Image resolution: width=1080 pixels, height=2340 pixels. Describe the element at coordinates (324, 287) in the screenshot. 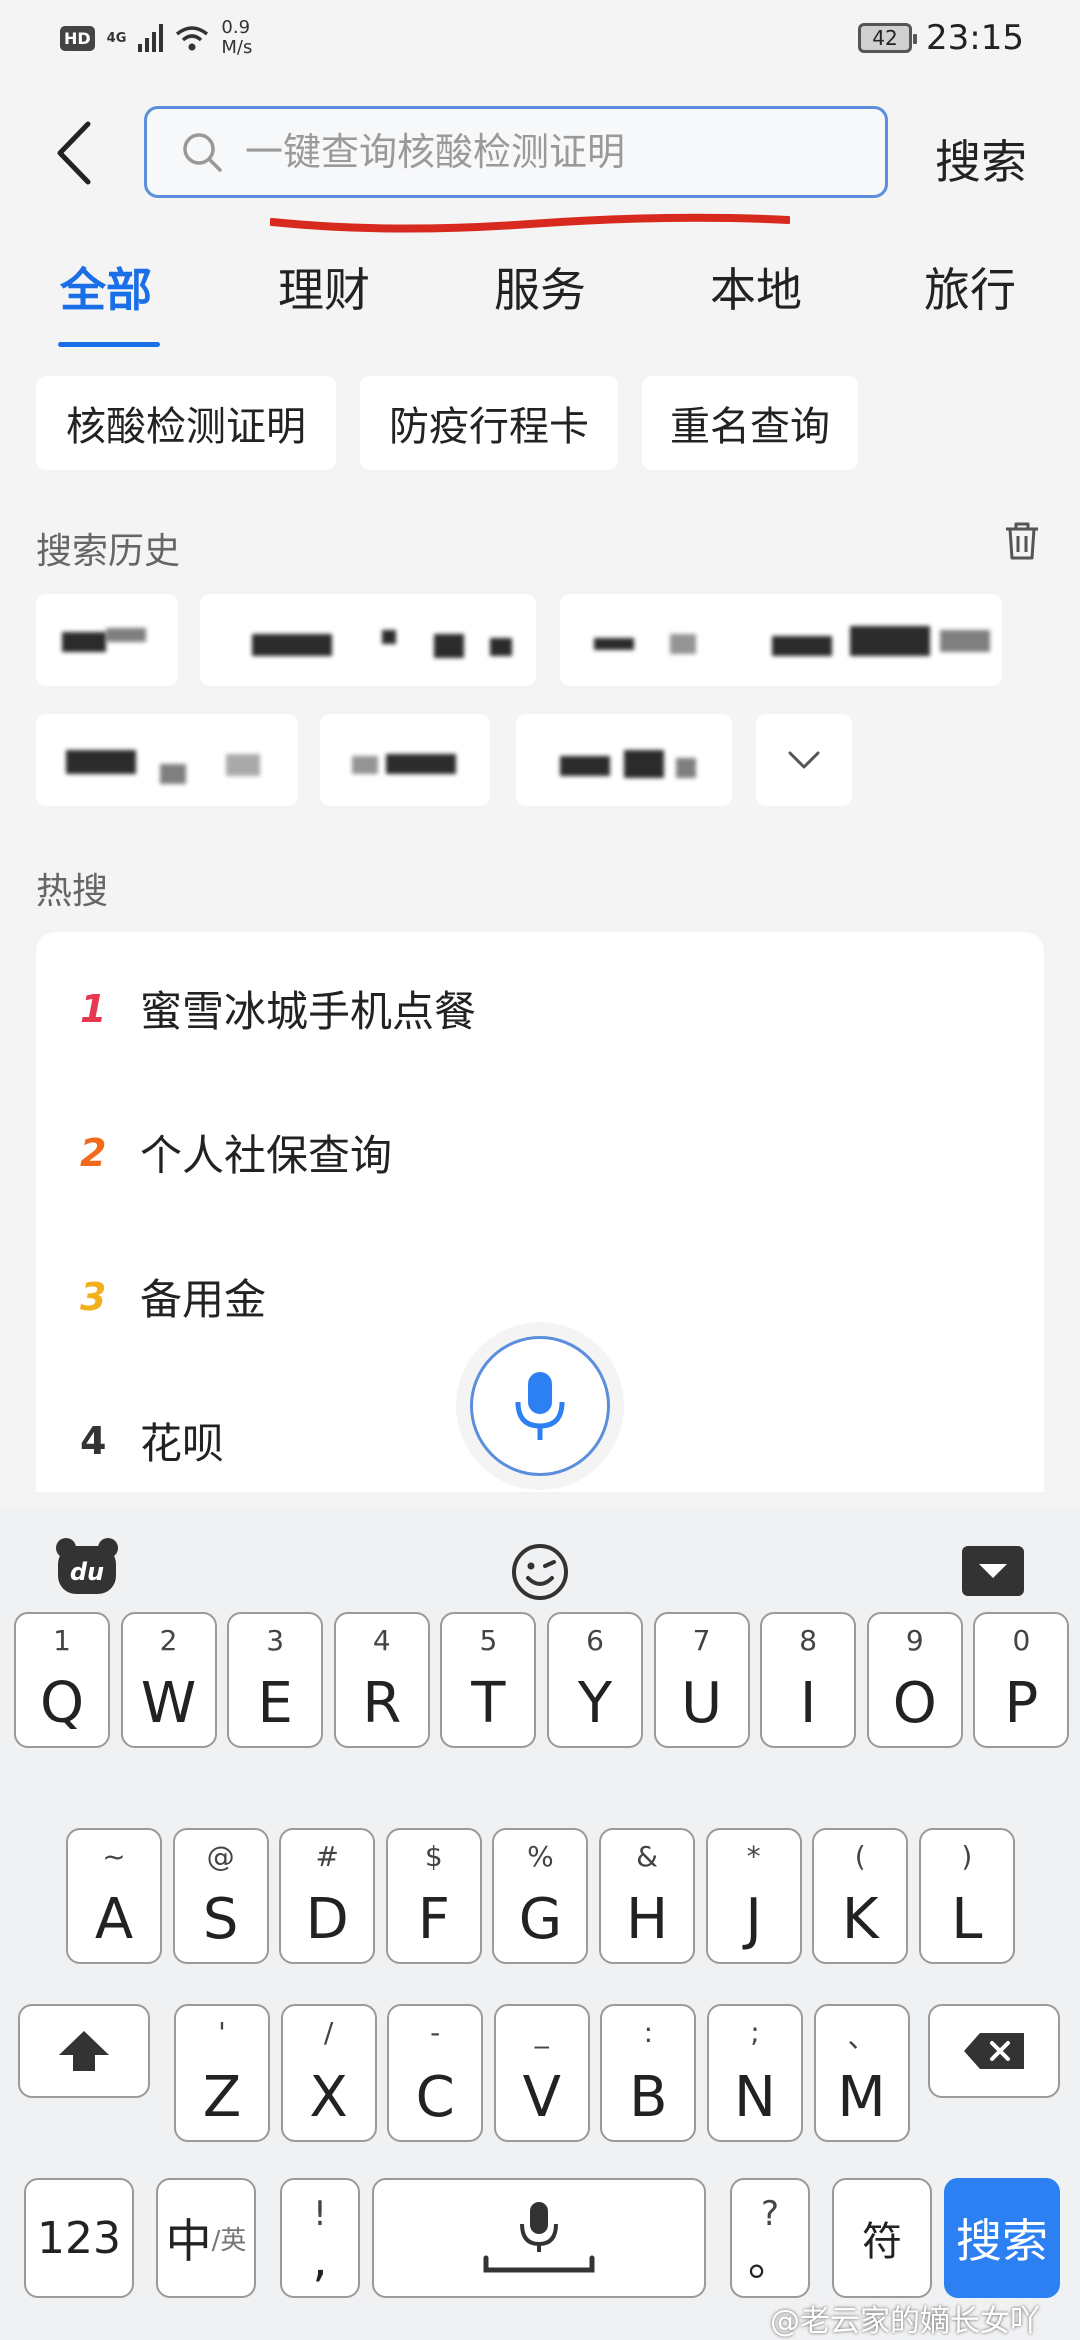

I see `tab-finance: 理财` at that location.